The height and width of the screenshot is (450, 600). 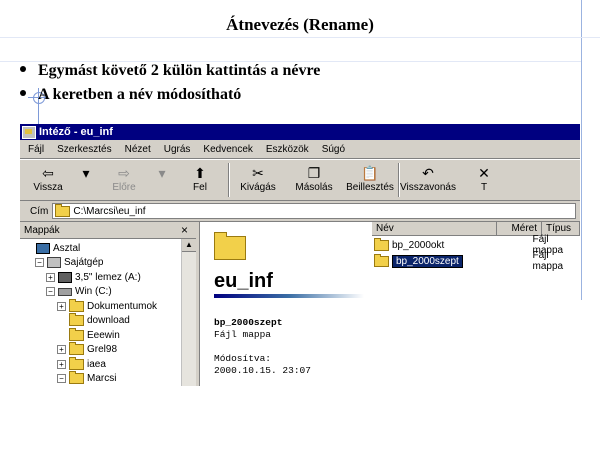 I want to click on tree-item-label: Dokumentumok, so click(x=122, y=306).